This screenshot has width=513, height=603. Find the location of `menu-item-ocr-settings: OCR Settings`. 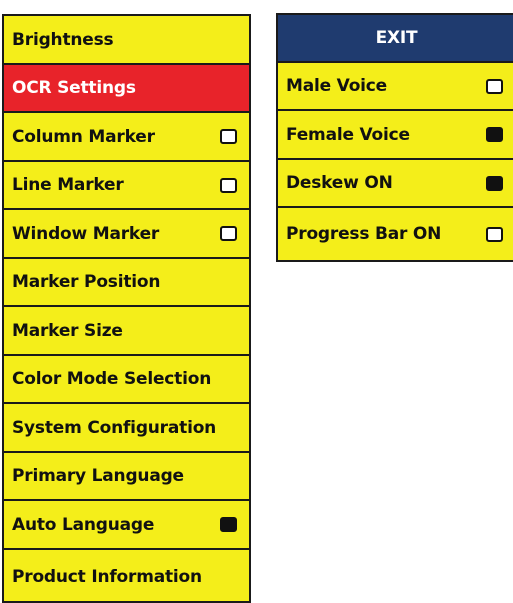

menu-item-ocr-settings: OCR Settings is located at coordinates (126, 89).